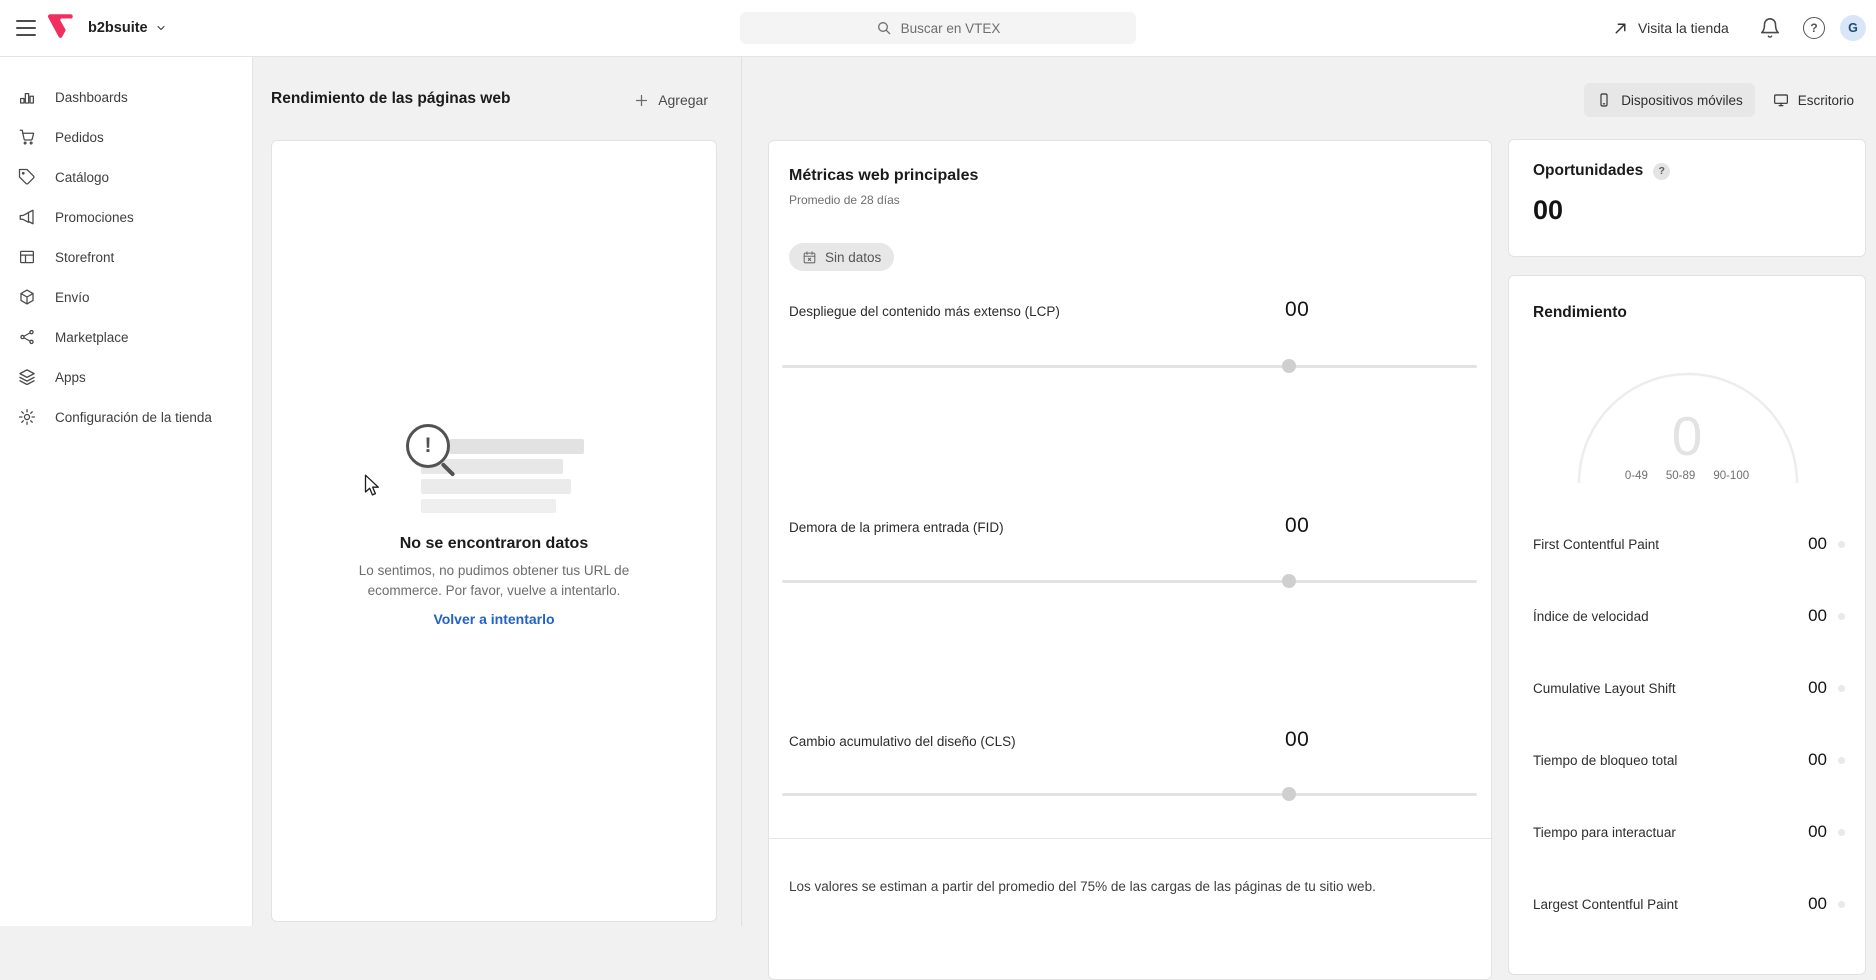 The width and height of the screenshot is (1876, 980). I want to click on search-placeholder: Buscar en VTEX, so click(950, 28).